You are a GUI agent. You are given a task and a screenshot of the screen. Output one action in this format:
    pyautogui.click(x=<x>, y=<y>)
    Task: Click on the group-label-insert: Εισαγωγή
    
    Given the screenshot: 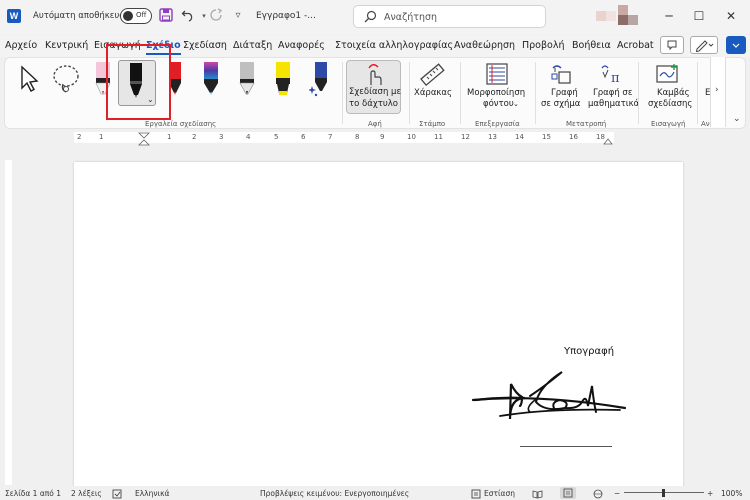 What is the action you would take?
    pyautogui.click(x=668, y=124)
    